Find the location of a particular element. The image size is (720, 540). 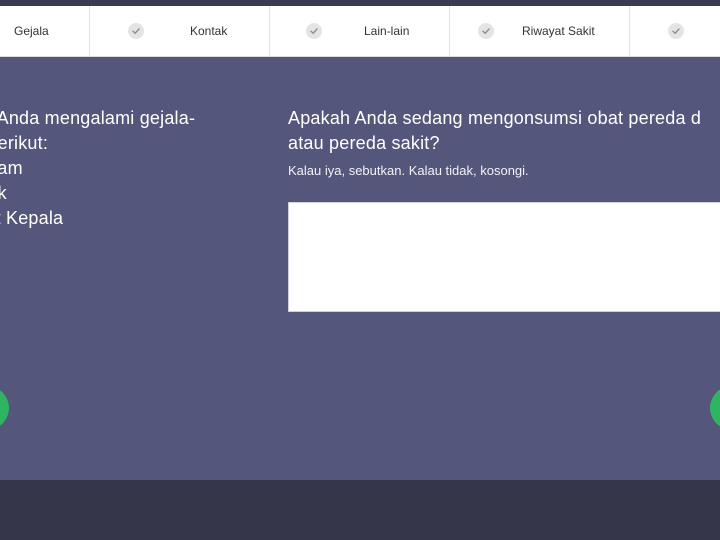

tab-next is located at coordinates (675, 31).